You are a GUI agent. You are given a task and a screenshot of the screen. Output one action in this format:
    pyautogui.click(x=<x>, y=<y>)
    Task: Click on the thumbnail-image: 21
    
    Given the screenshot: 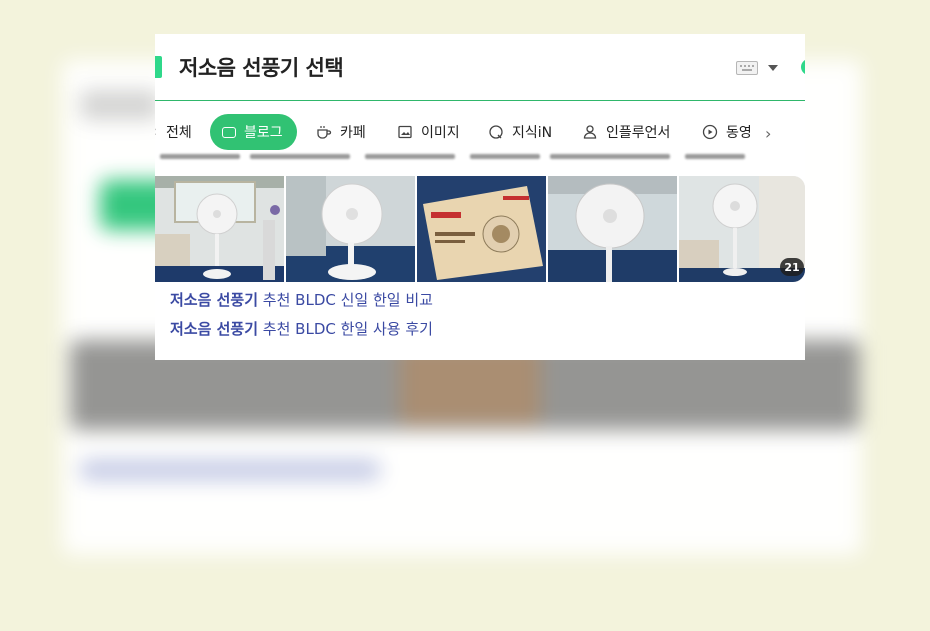 What is the action you would take?
    pyautogui.click(x=742, y=229)
    